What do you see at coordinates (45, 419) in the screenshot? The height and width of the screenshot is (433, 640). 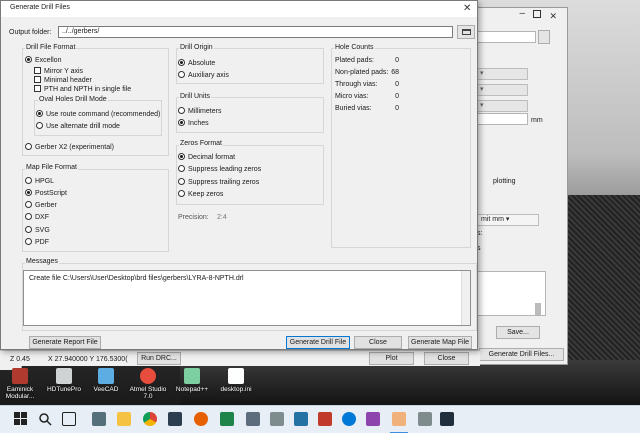 I see `search-icon` at bounding box center [45, 419].